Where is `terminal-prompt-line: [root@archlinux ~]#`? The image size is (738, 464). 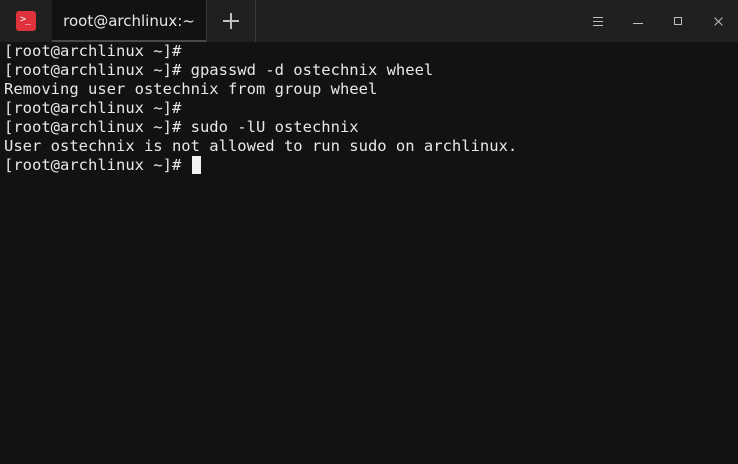
terminal-prompt-line: [root@archlinux ~]# is located at coordinates (371, 165).